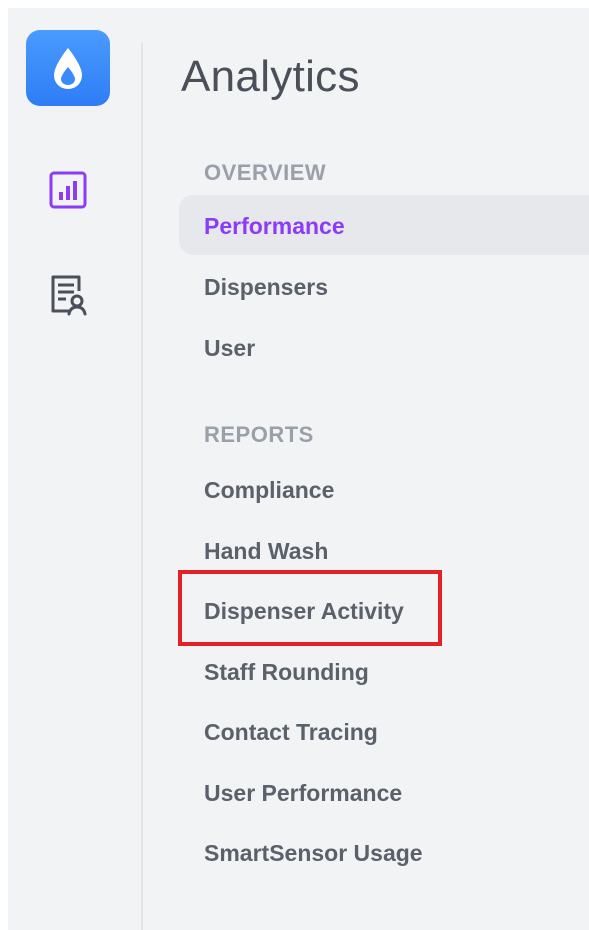  I want to click on section-label-overview: OVERVIEW, so click(265, 172).